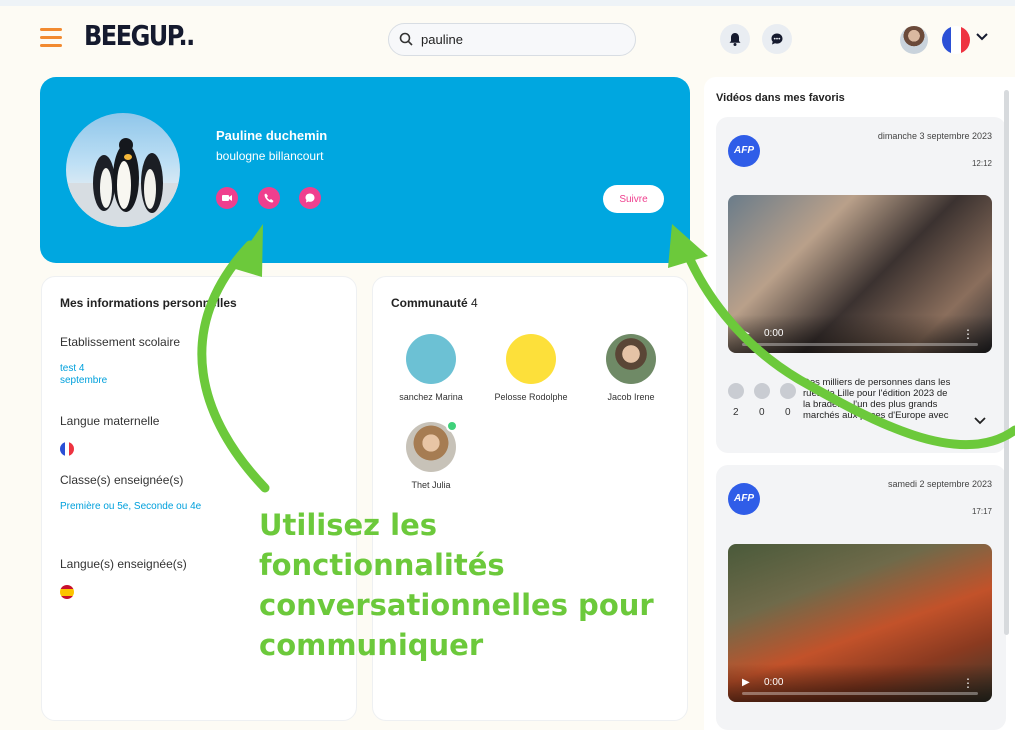 The image size is (1015, 730). Describe the element at coordinates (846, 342) in the screenshot. I see `arrow-right-icon` at that location.